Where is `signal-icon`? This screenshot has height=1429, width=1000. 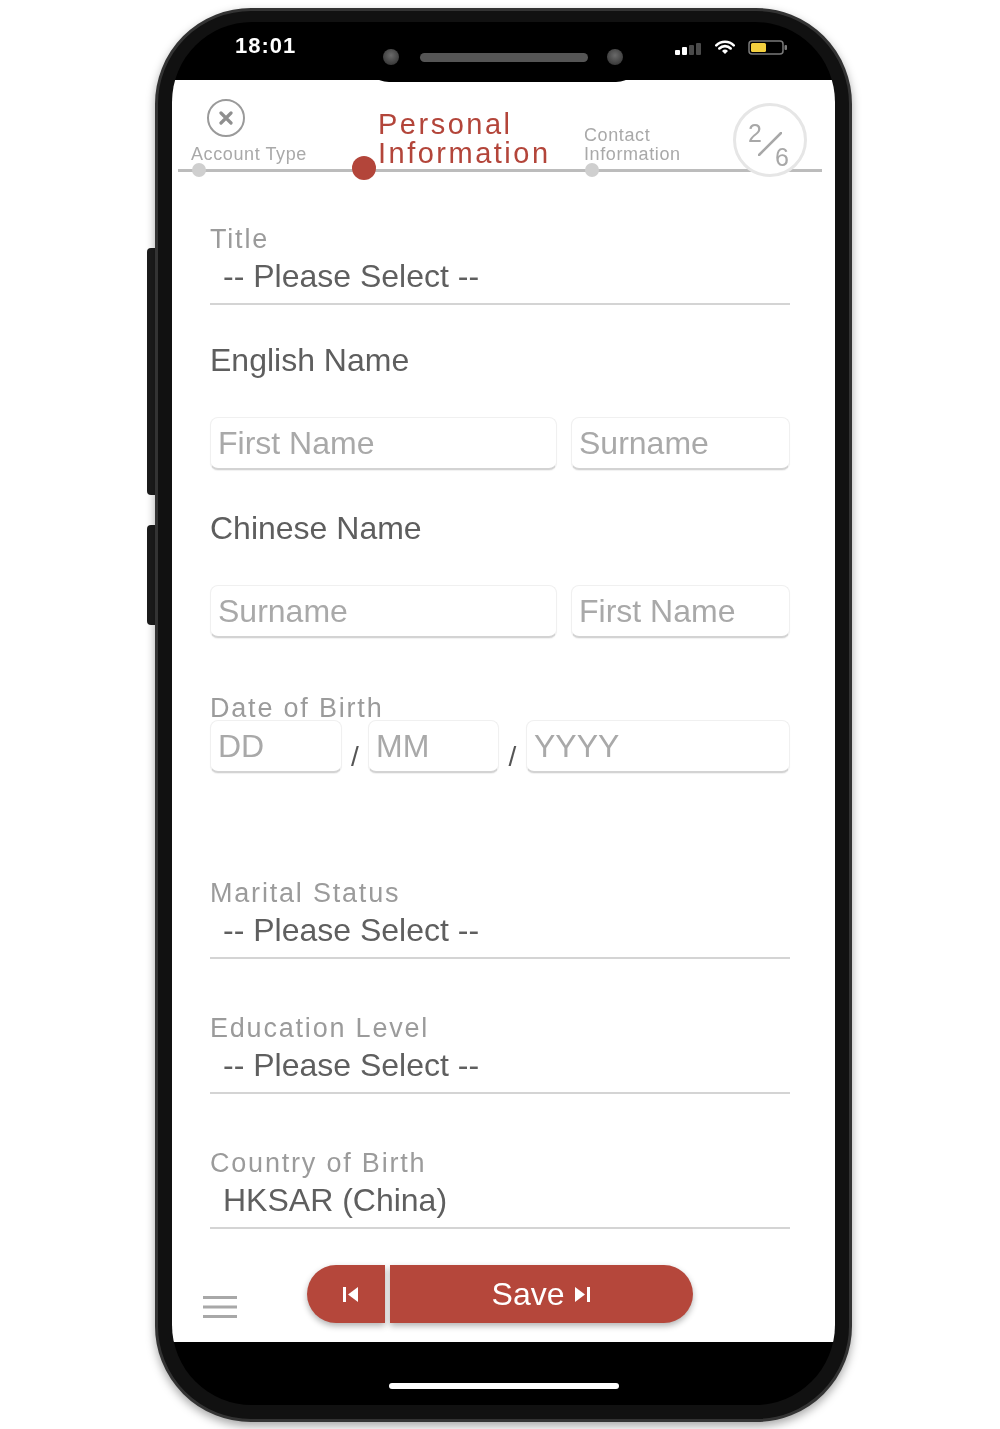 signal-icon is located at coordinates (689, 49).